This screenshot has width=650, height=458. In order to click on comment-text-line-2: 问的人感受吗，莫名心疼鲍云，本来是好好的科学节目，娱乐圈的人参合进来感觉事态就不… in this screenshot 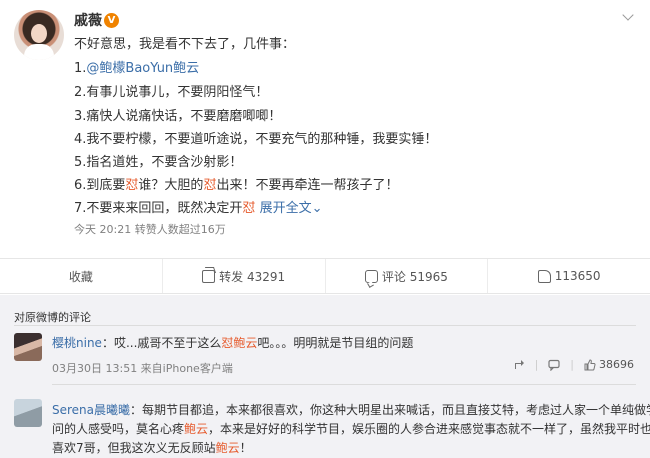, I will do `click(351, 429)`.